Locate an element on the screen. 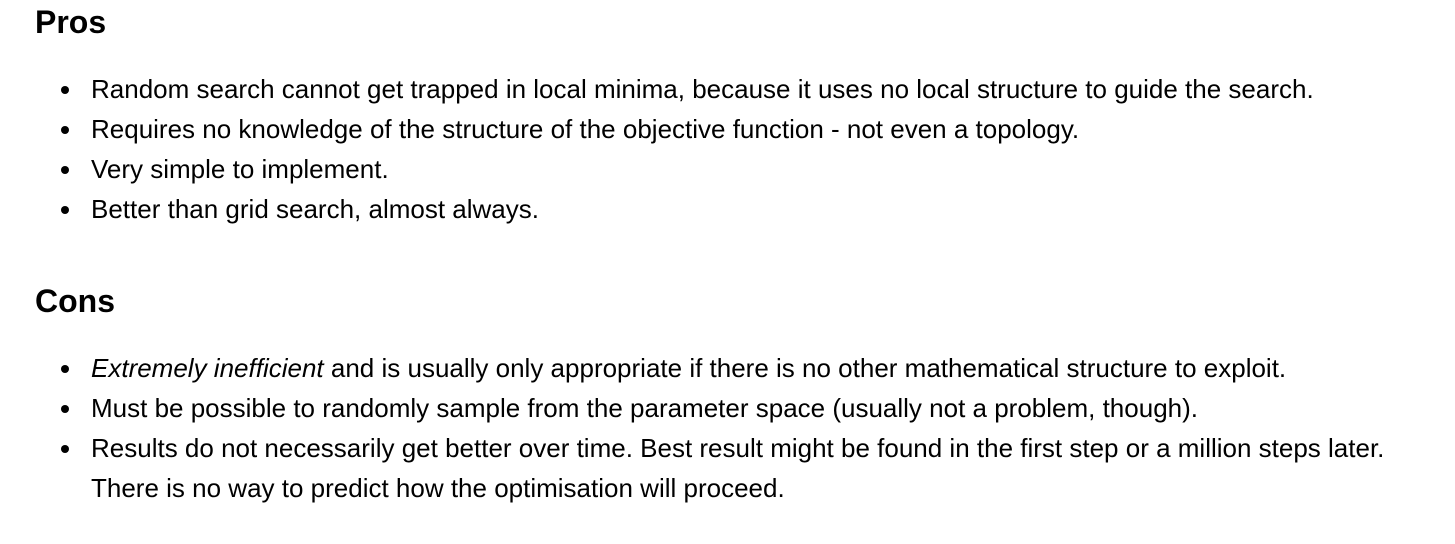  list-item: Better than grid search, almost always. is located at coordinates (720, 209).